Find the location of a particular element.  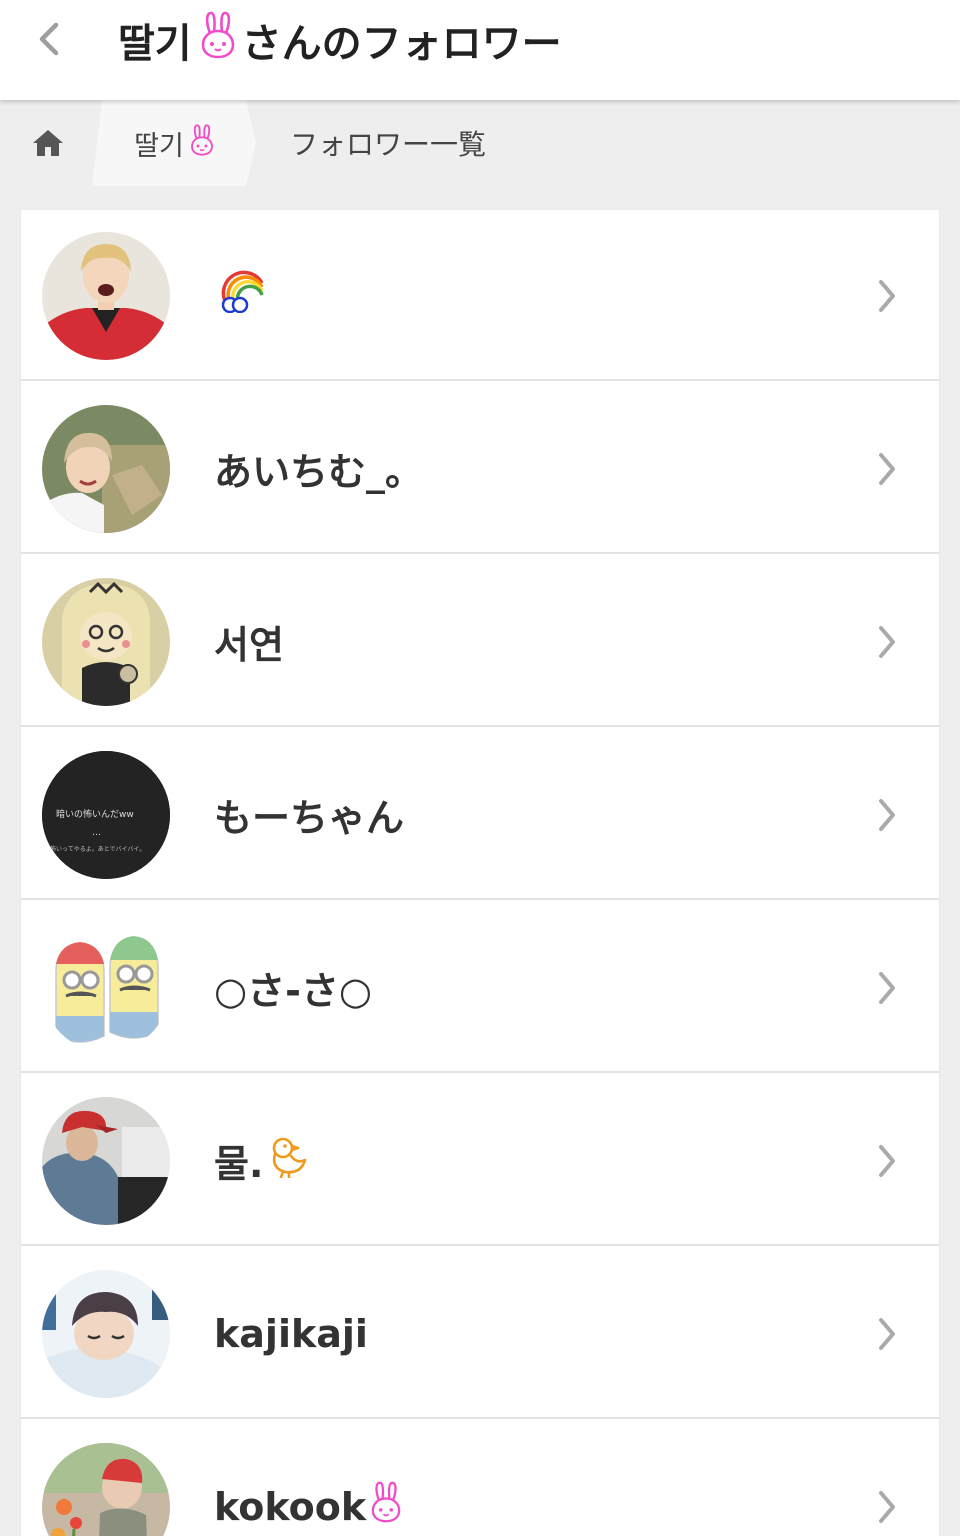

follower-row: あいちむ_。 is located at coordinates (480, 468).